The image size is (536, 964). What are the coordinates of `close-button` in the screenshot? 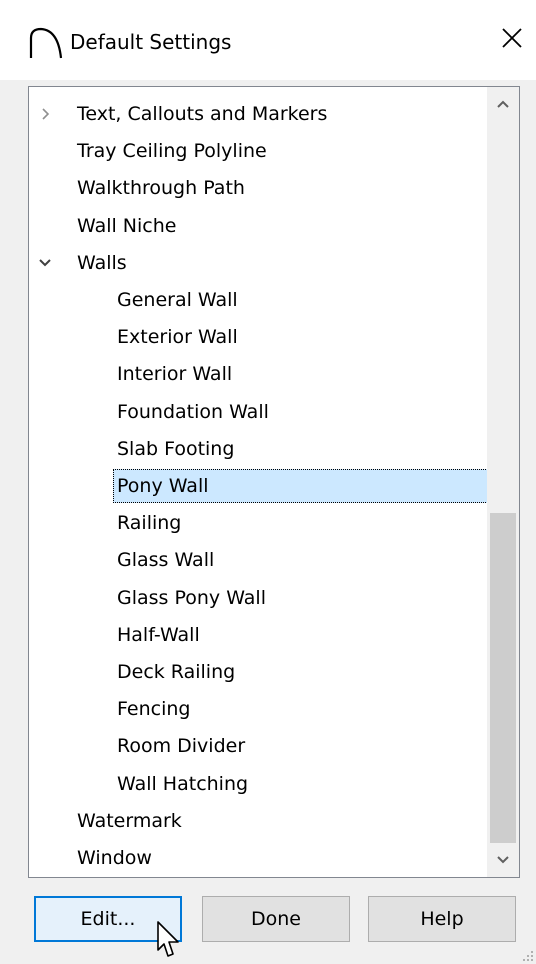 It's located at (512, 38).